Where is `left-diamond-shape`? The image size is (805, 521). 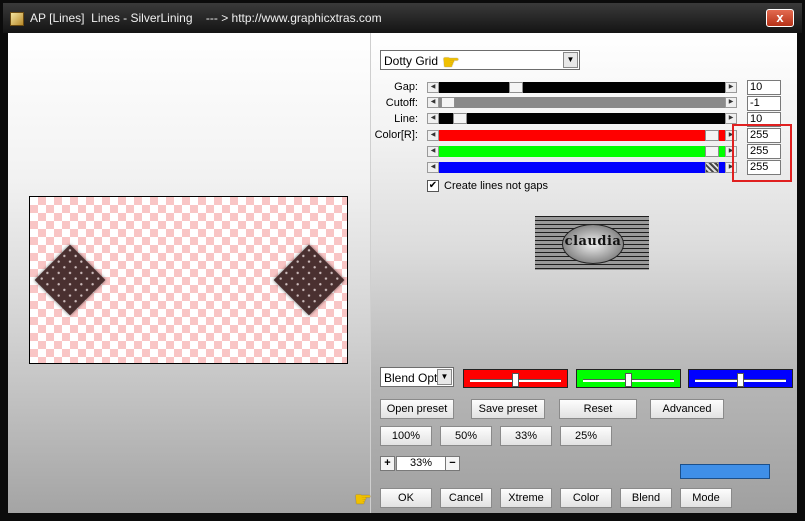
left-diamond-shape is located at coordinates (70, 280).